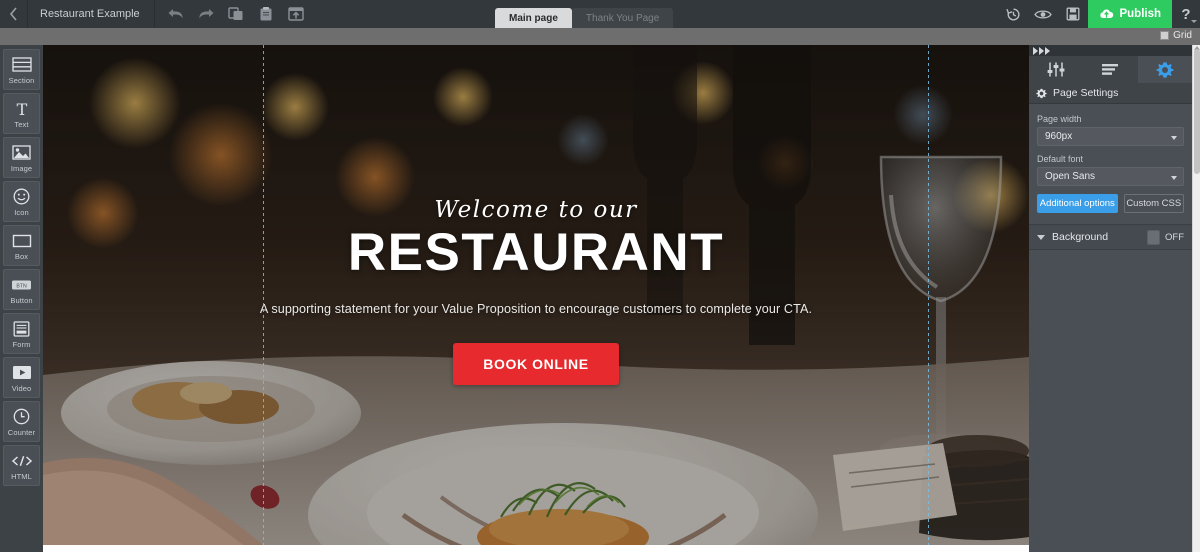 Image resolution: width=1200 pixels, height=552 pixels. Describe the element at coordinates (1197, 111) in the screenshot. I see `scrollbar-thumb` at that location.